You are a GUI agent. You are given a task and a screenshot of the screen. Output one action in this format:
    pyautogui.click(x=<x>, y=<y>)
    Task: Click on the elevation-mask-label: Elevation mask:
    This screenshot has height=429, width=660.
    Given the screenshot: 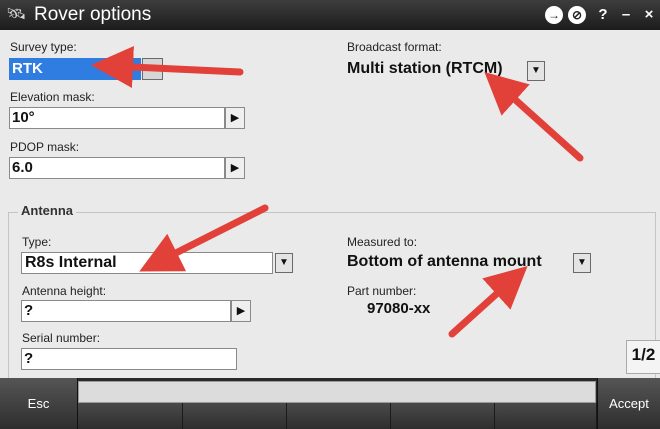 What is the action you would take?
    pyautogui.click(x=52, y=97)
    